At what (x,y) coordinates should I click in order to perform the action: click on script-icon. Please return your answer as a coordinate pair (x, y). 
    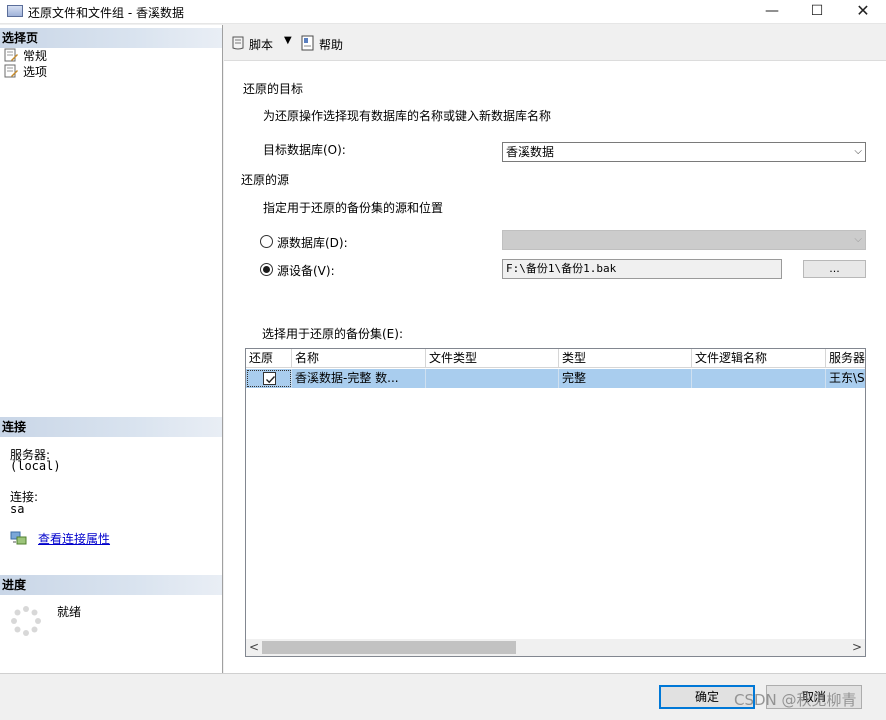
    Looking at the image, I should click on (238, 43).